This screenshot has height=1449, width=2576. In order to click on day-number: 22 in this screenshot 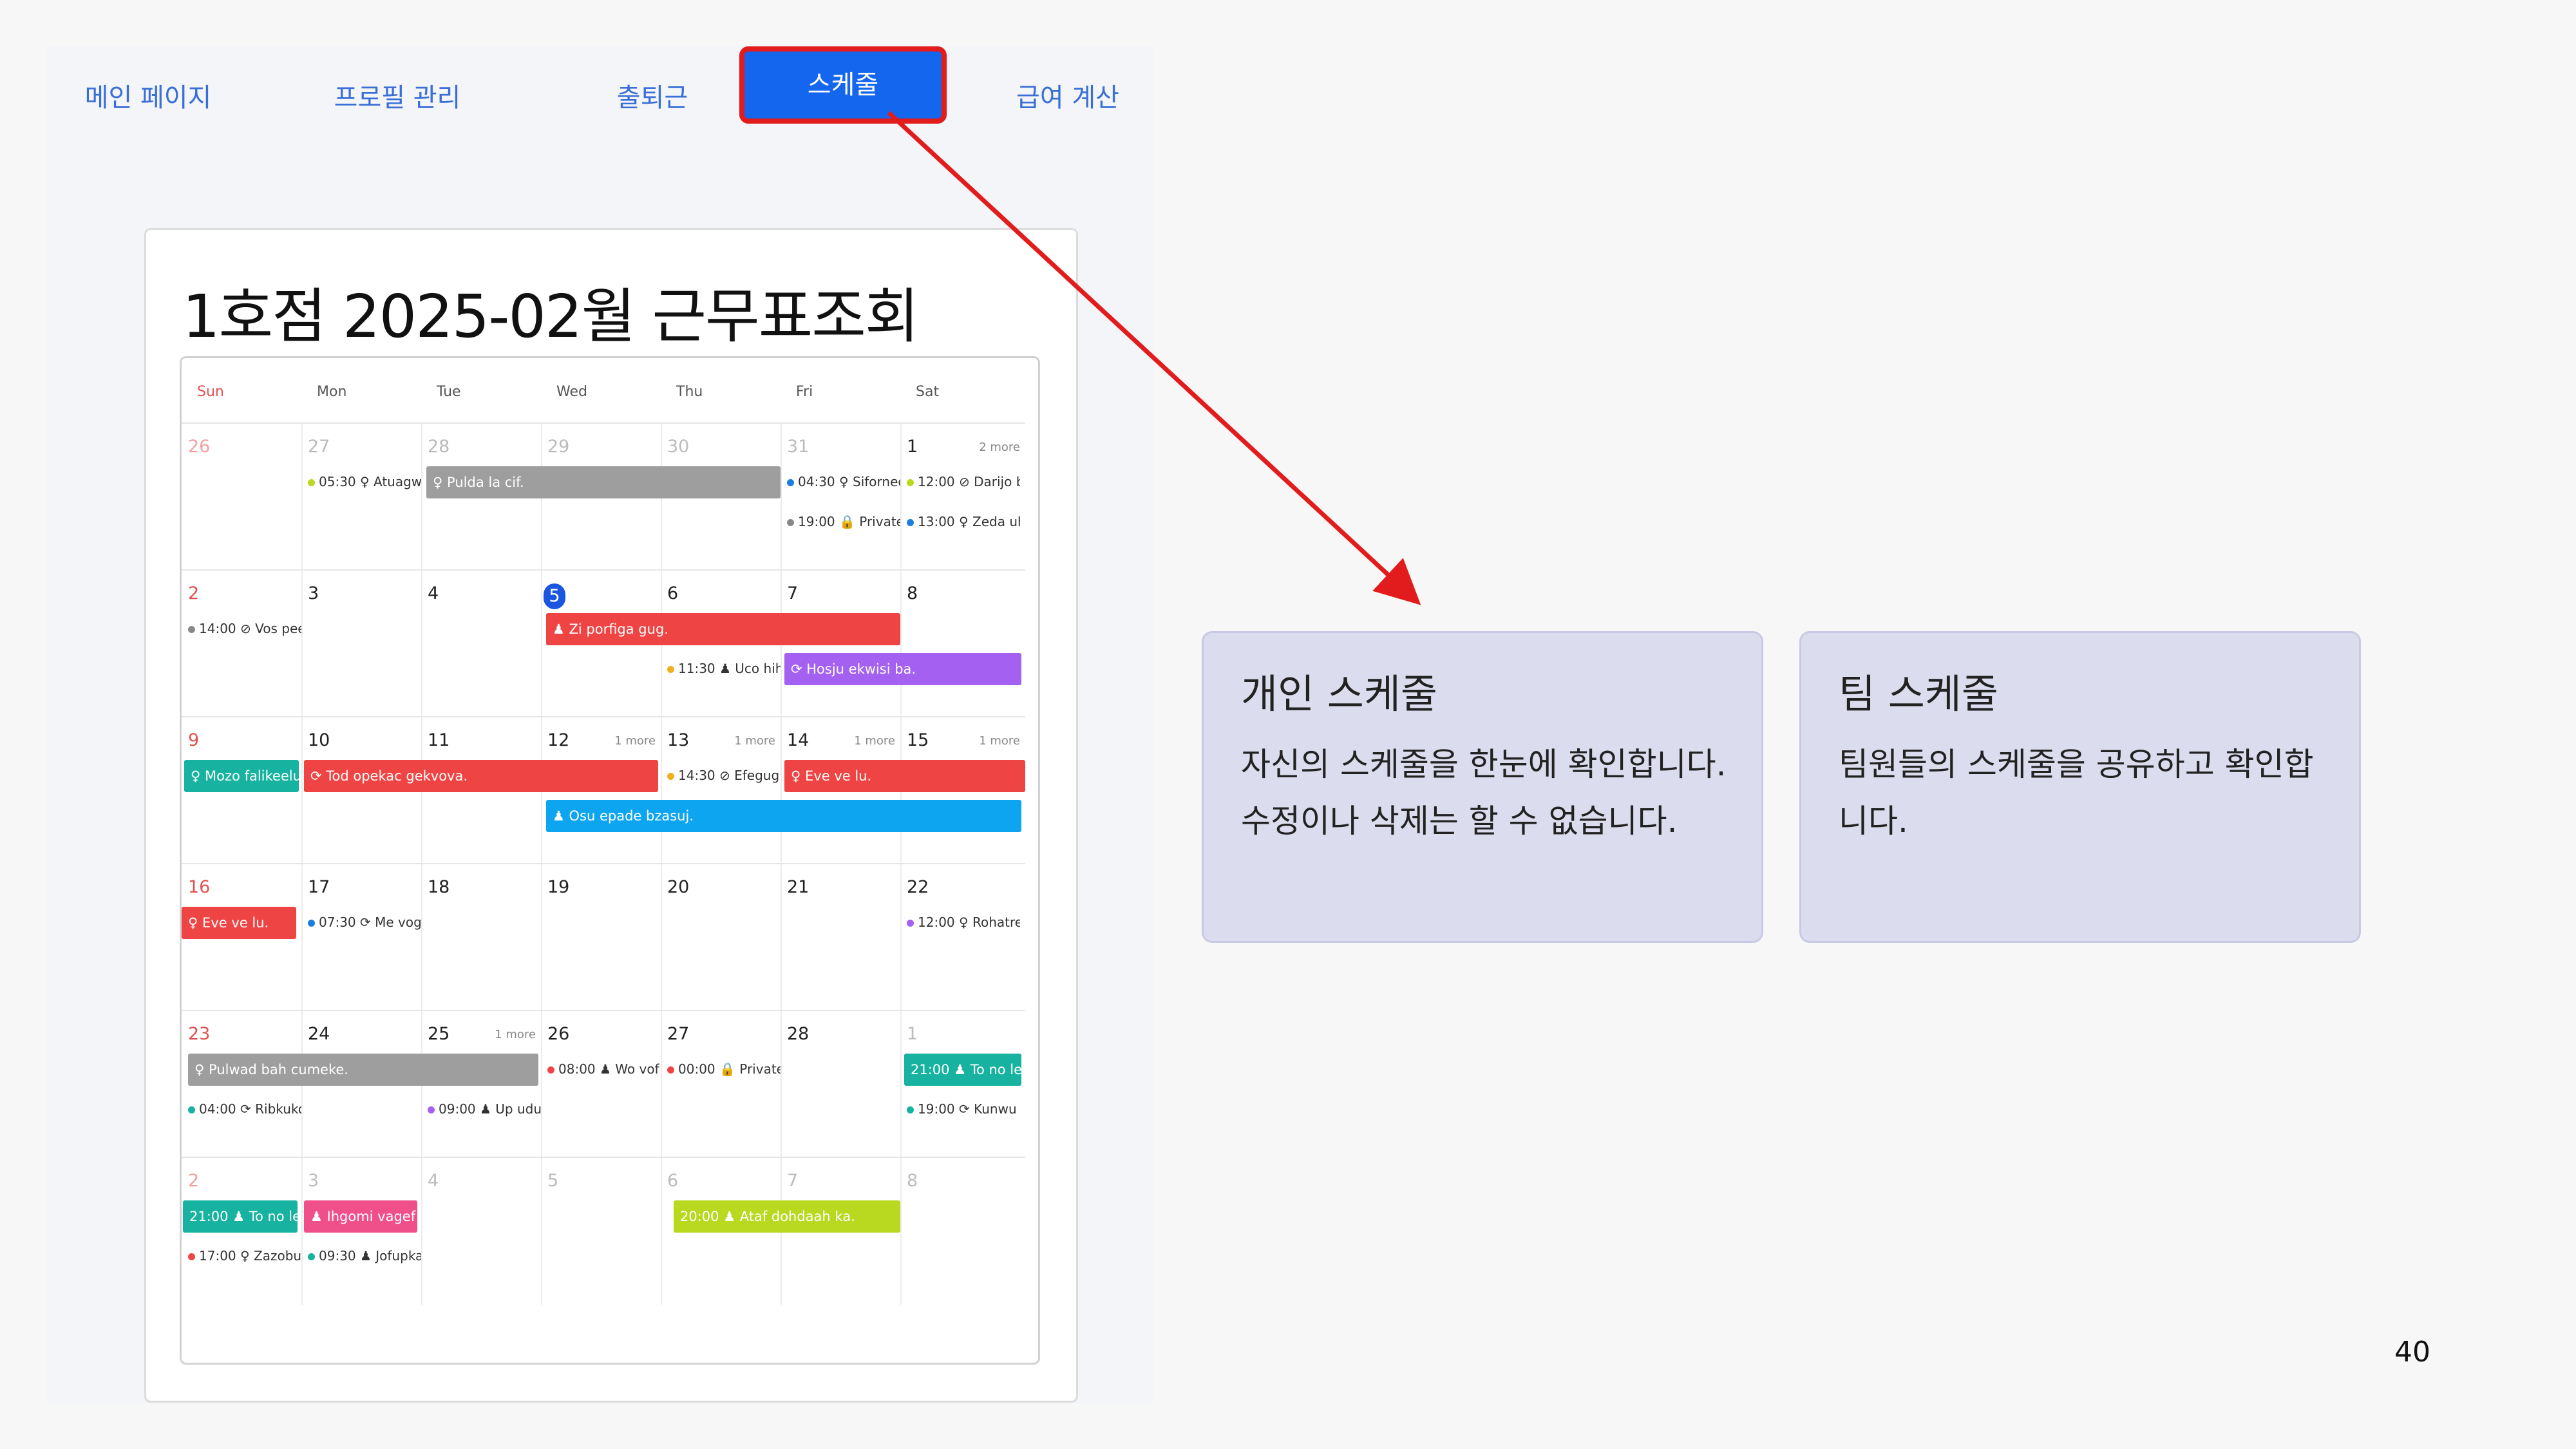, I will do `click(918, 887)`.